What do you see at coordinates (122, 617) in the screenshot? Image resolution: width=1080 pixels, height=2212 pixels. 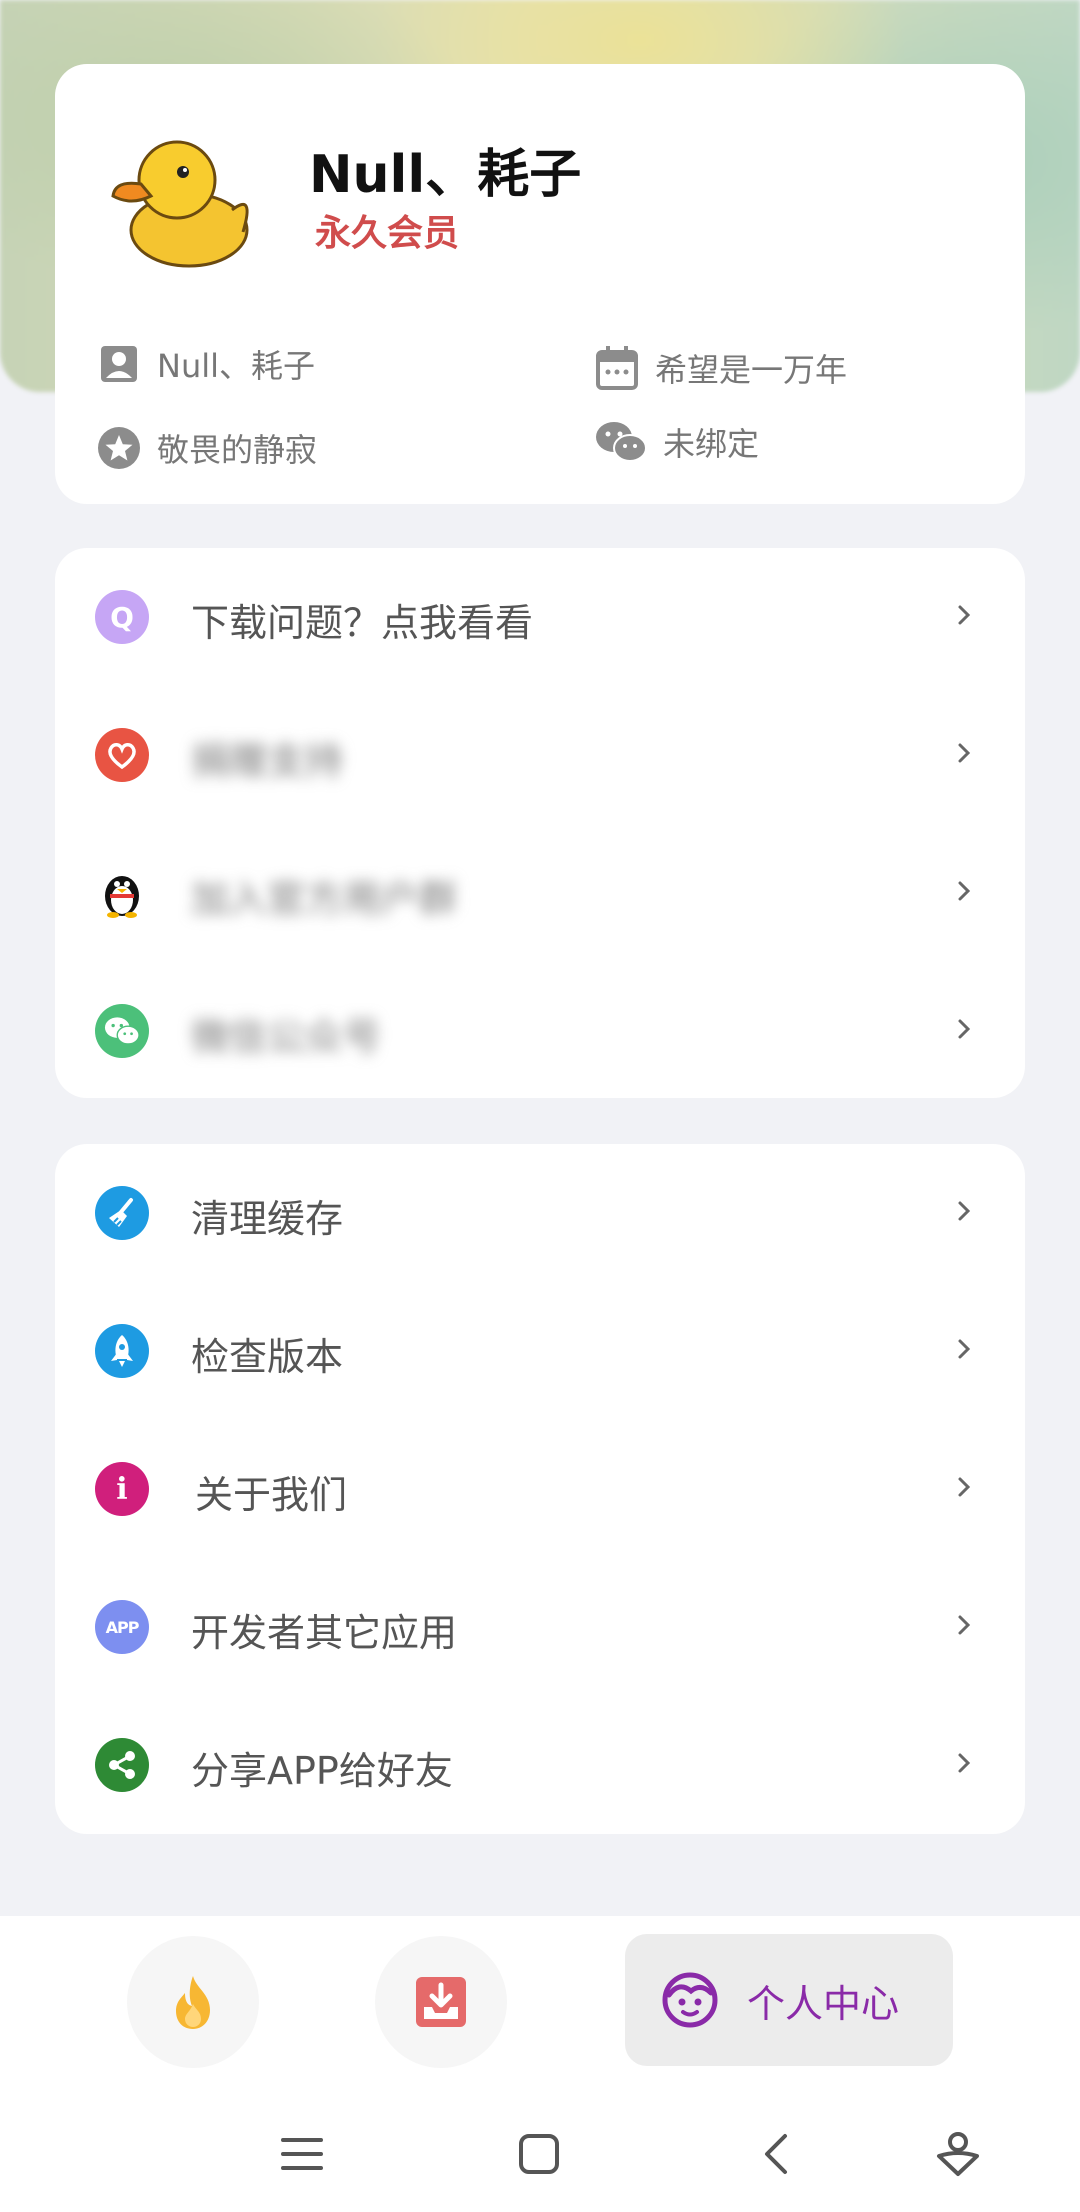 I see `q-icon: Q` at bounding box center [122, 617].